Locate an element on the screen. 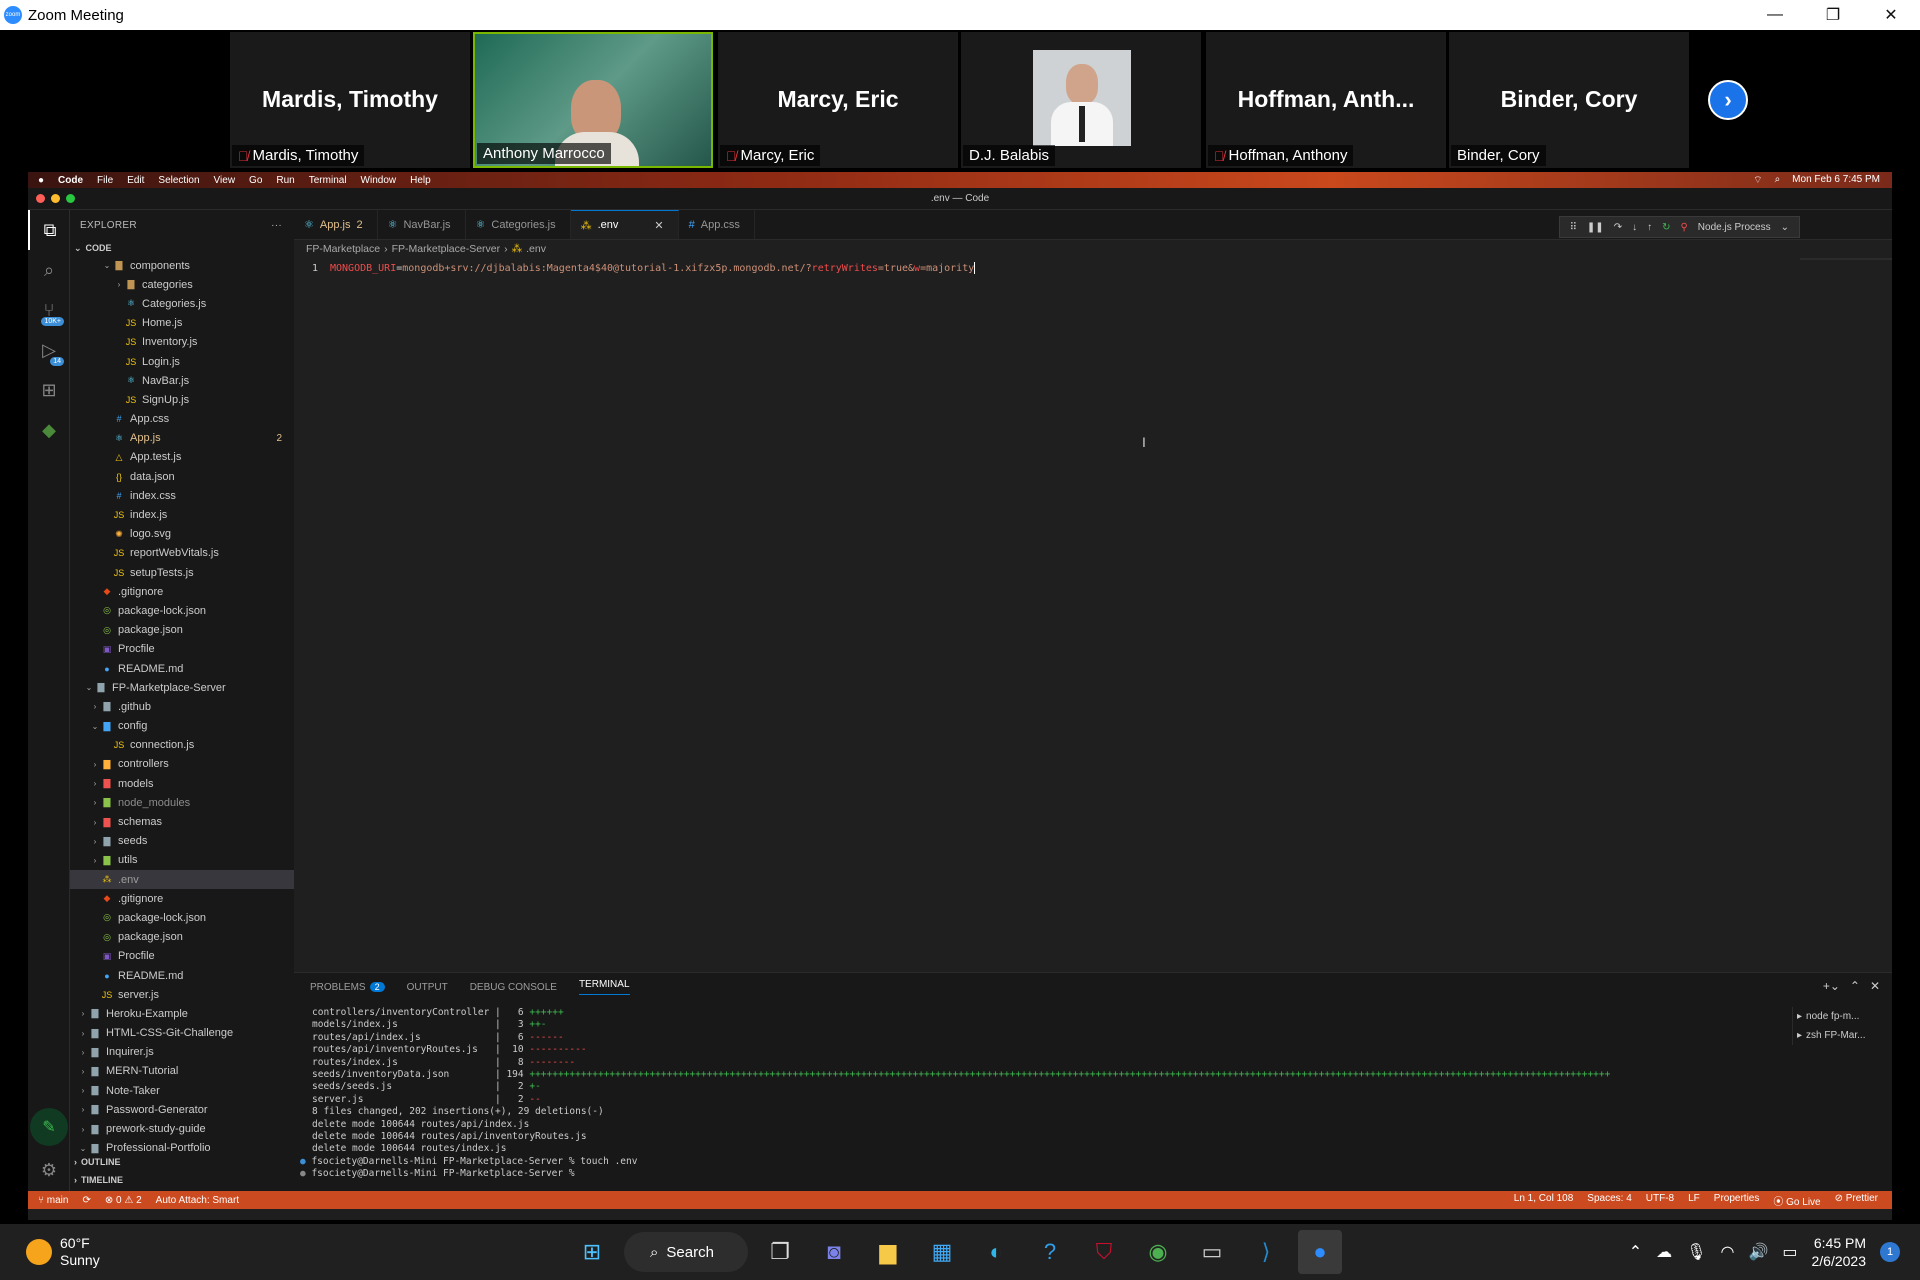 The height and width of the screenshot is (1280, 1920). debug-process-select: Node.js Process is located at coordinates (1734, 227).